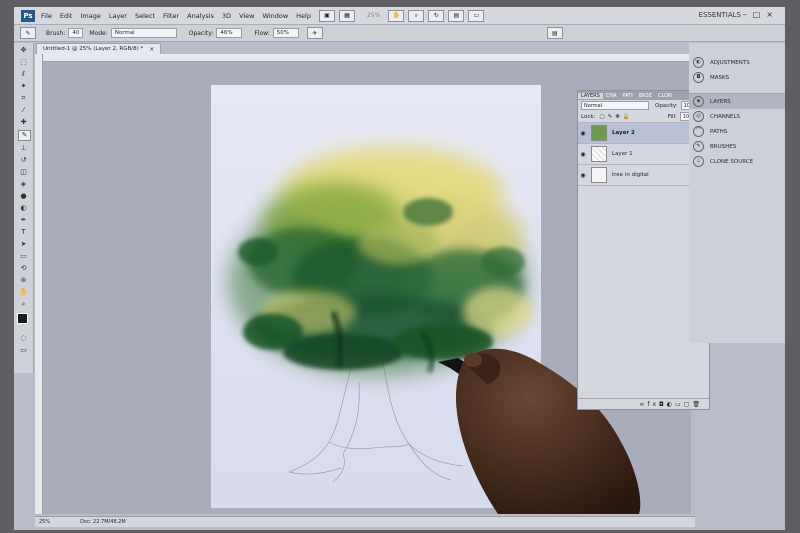  I want to click on flow-field: 50%, so click(285, 33).